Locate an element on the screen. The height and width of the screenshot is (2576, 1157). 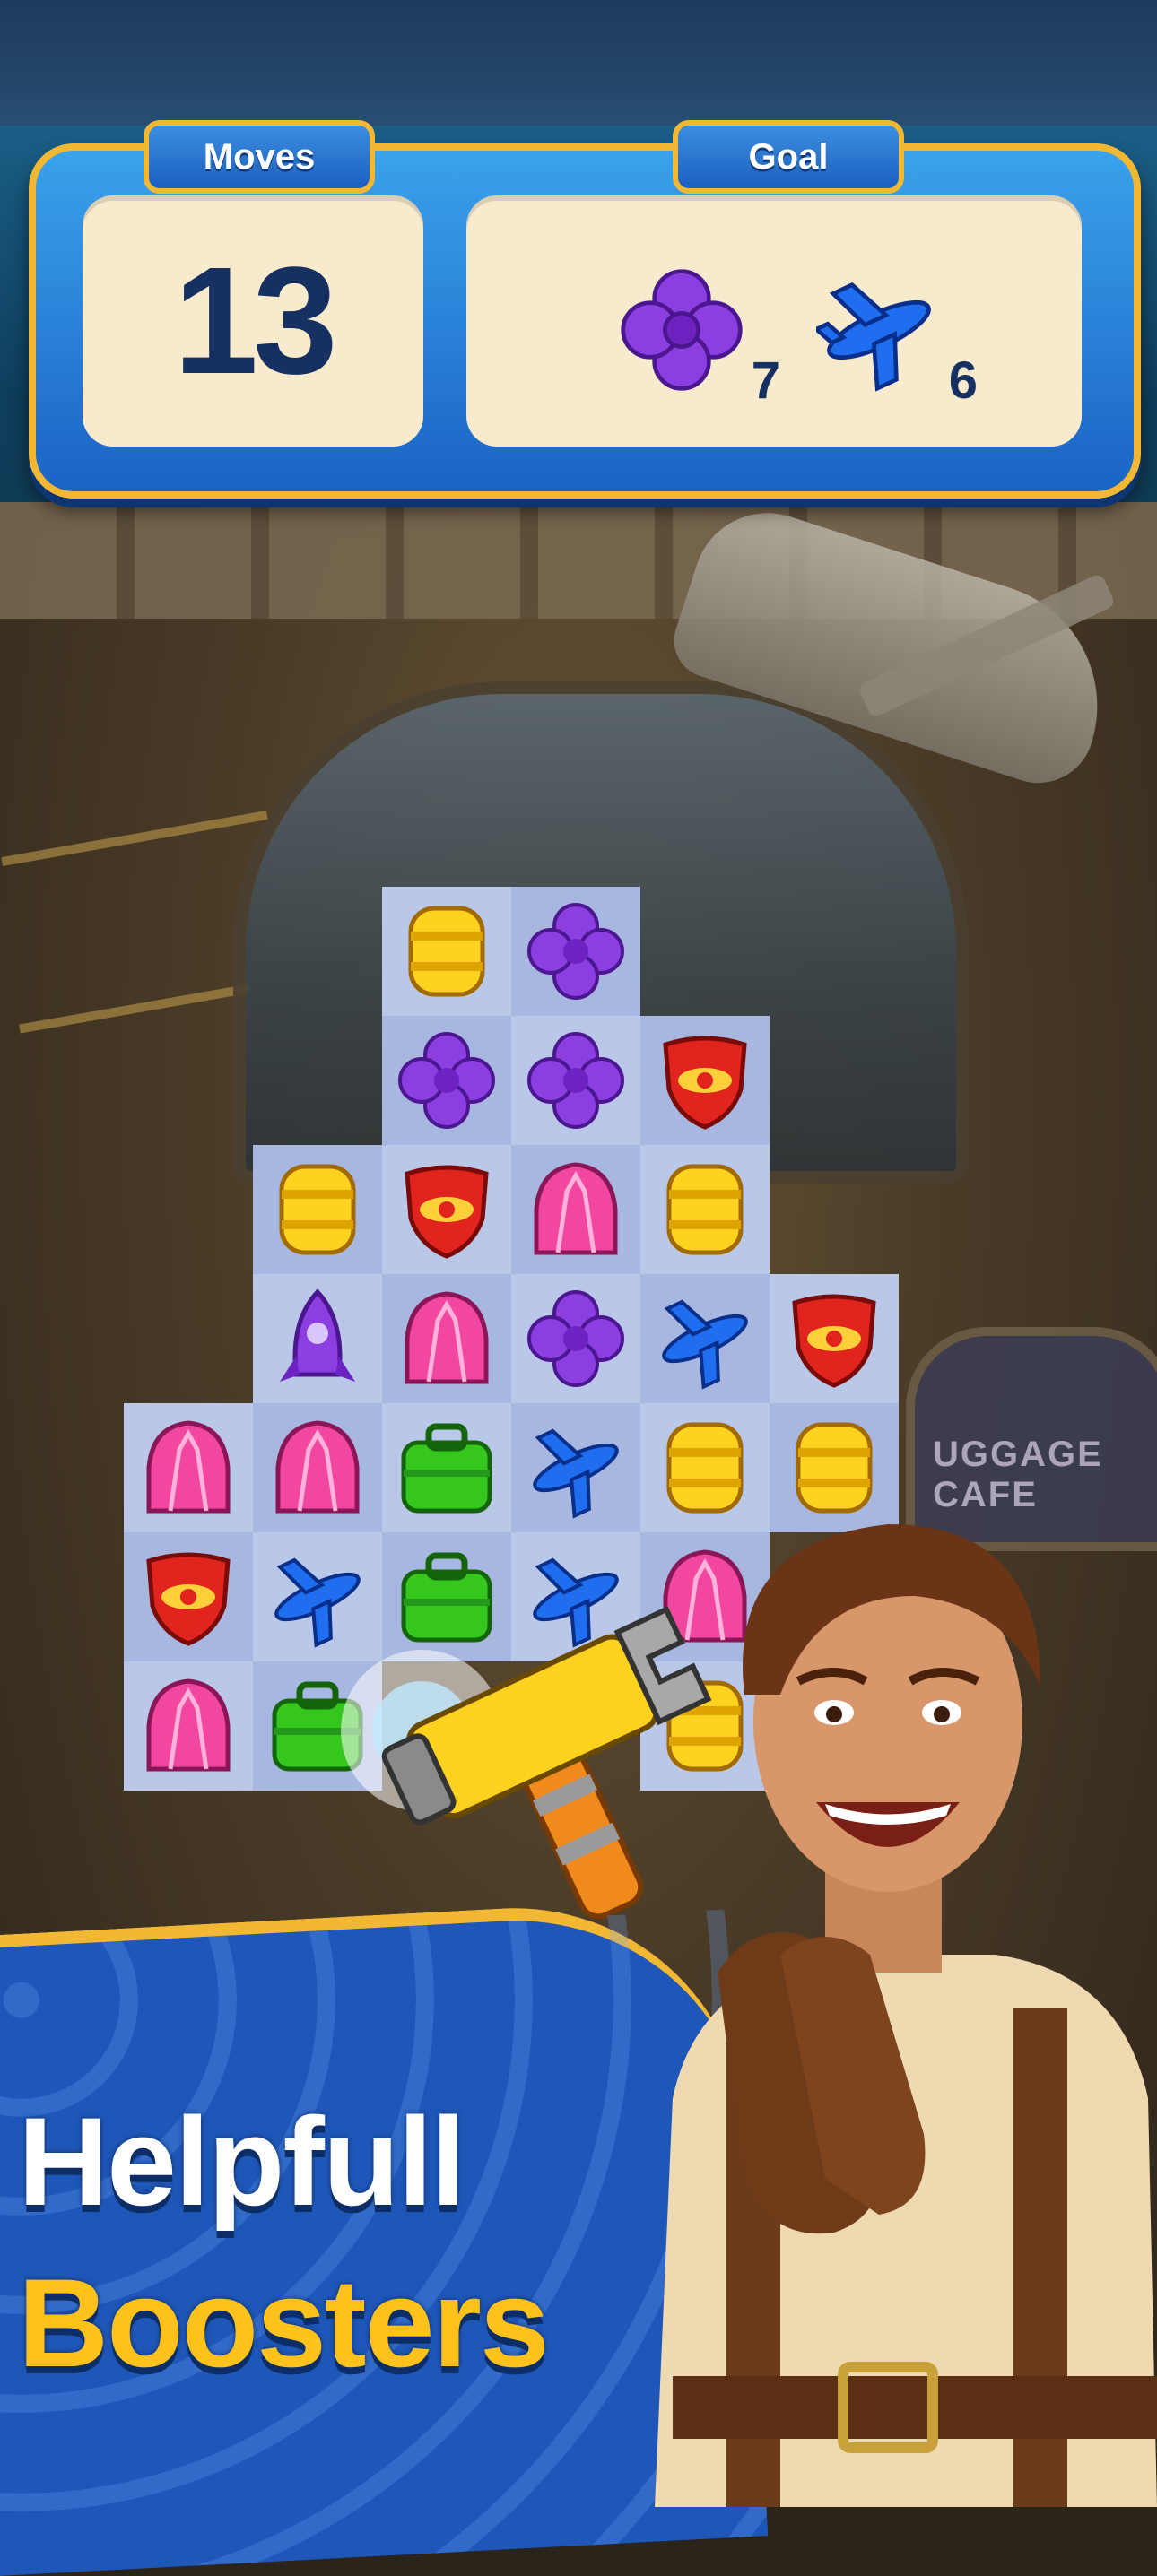
moves-count: 13 is located at coordinates (255, 321).